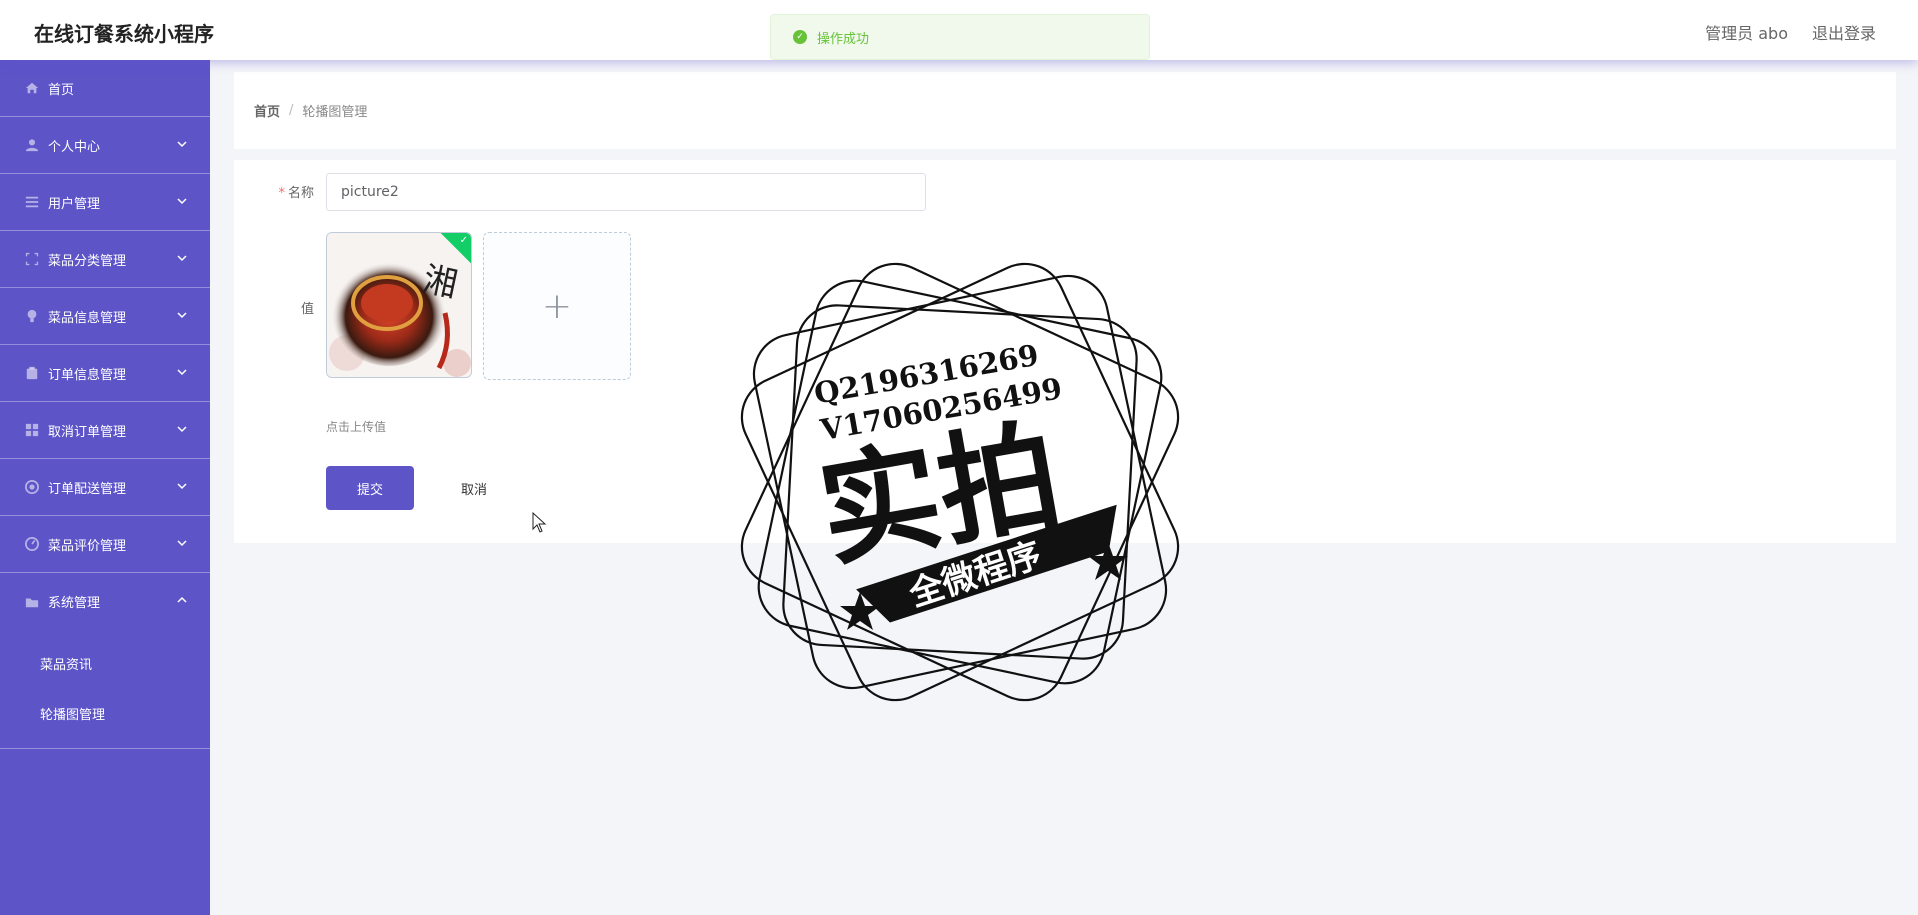  I want to click on sidebar-item-label: 取消订单管理, so click(87, 432).